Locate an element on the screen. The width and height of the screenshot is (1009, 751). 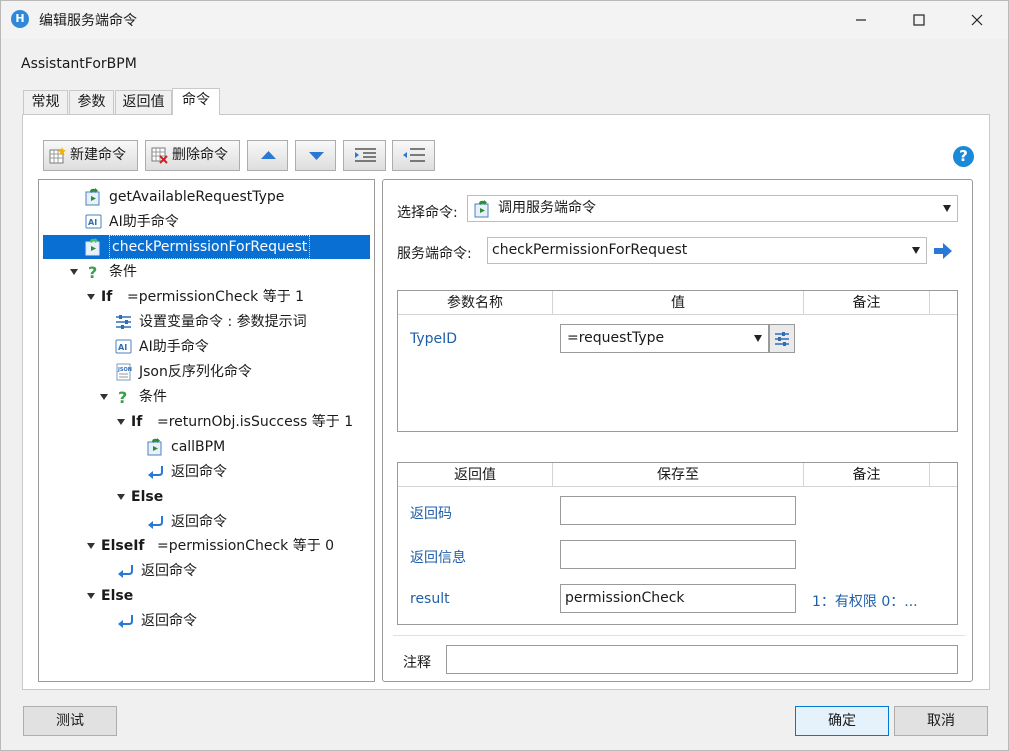
tree-node-condition: =permissionCheck 等于 0 is located at coordinates (246, 546).